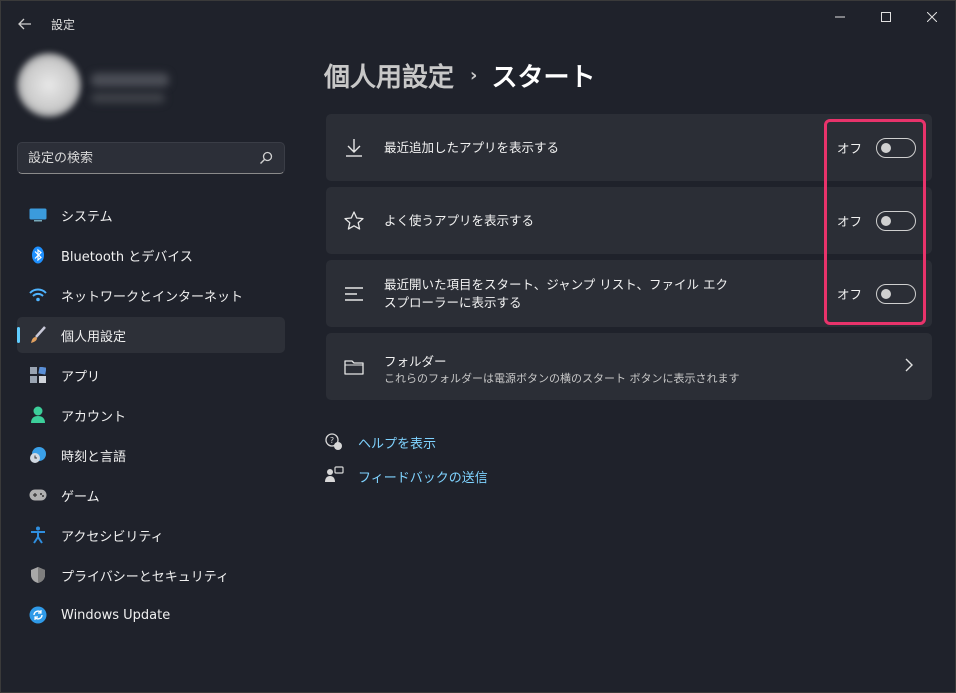 Image resolution: width=956 pixels, height=693 pixels. I want to click on folder-icon, so click(354, 367).